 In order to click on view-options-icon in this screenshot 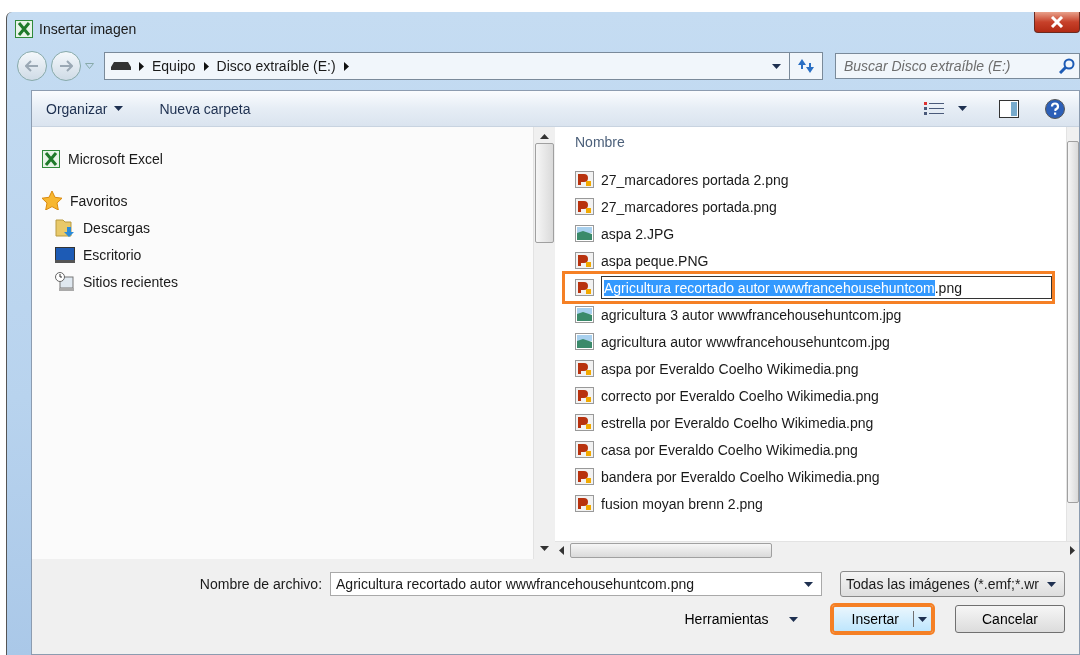, I will do `click(934, 108)`.